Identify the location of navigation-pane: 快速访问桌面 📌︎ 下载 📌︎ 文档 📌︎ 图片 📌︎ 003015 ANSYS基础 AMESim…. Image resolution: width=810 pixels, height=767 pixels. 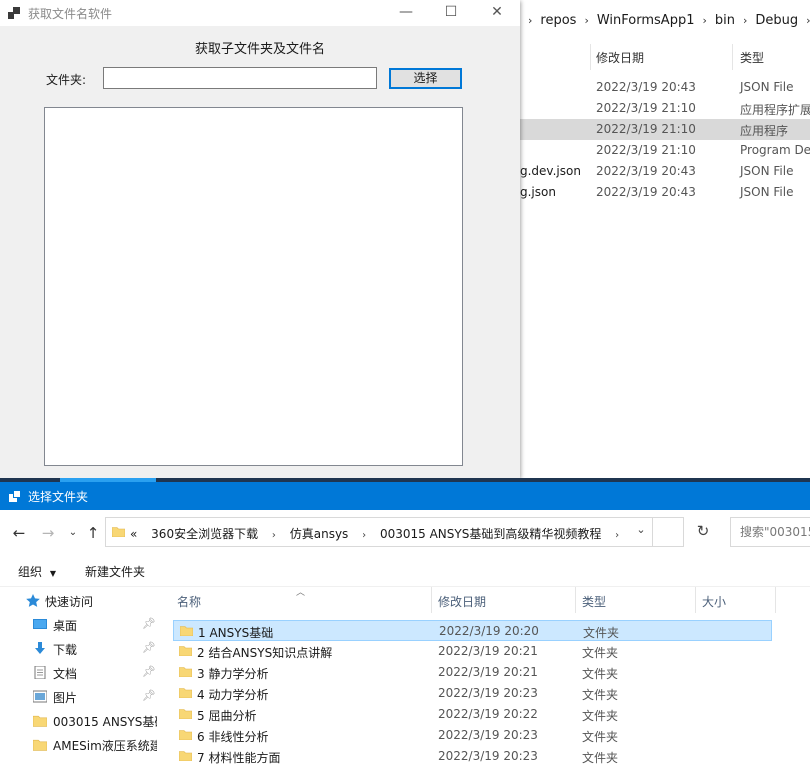
(80, 677).